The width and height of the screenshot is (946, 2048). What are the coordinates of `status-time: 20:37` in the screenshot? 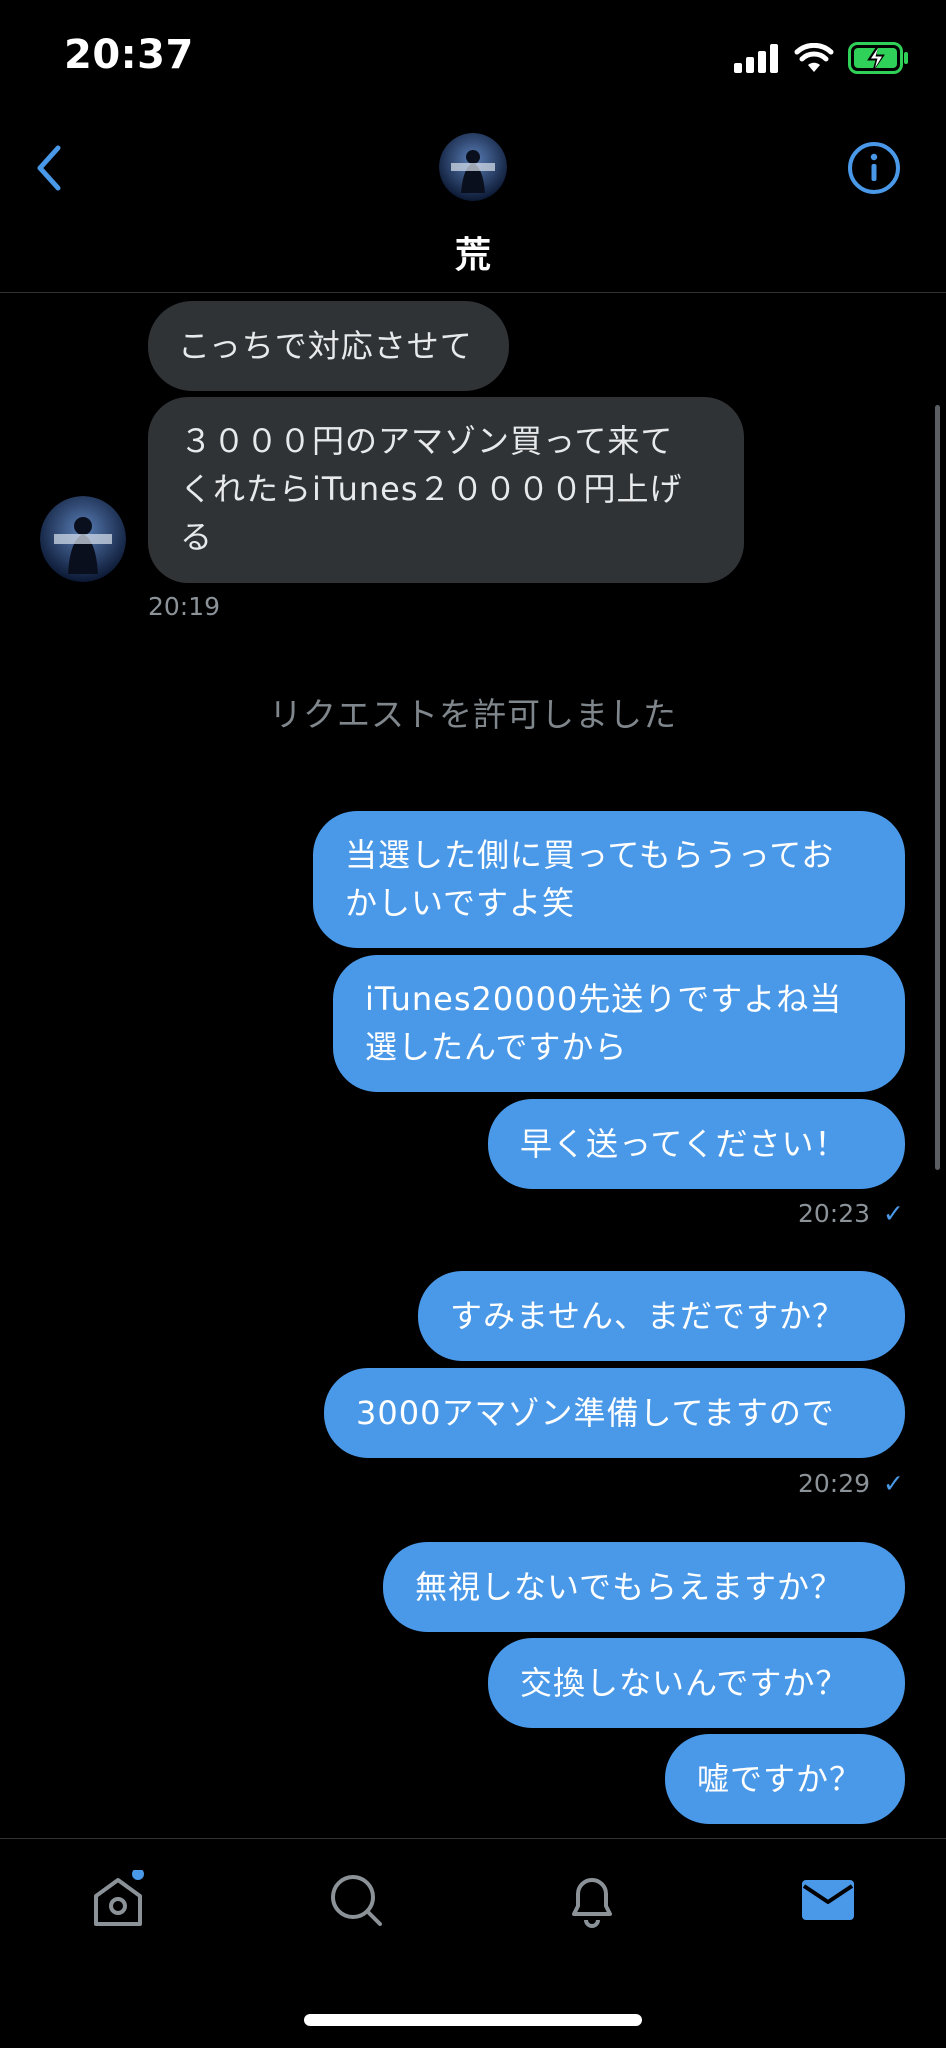 It's located at (129, 55).